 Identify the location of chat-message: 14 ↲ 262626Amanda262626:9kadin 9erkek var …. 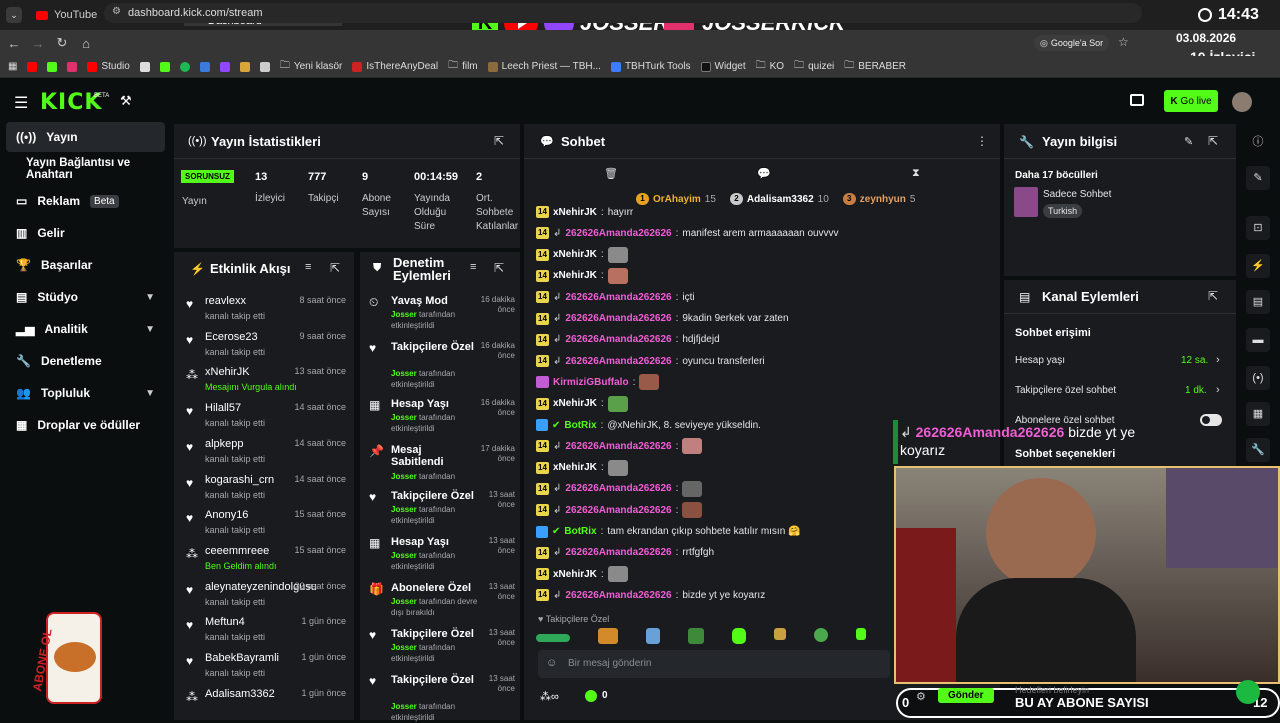
(662, 319).